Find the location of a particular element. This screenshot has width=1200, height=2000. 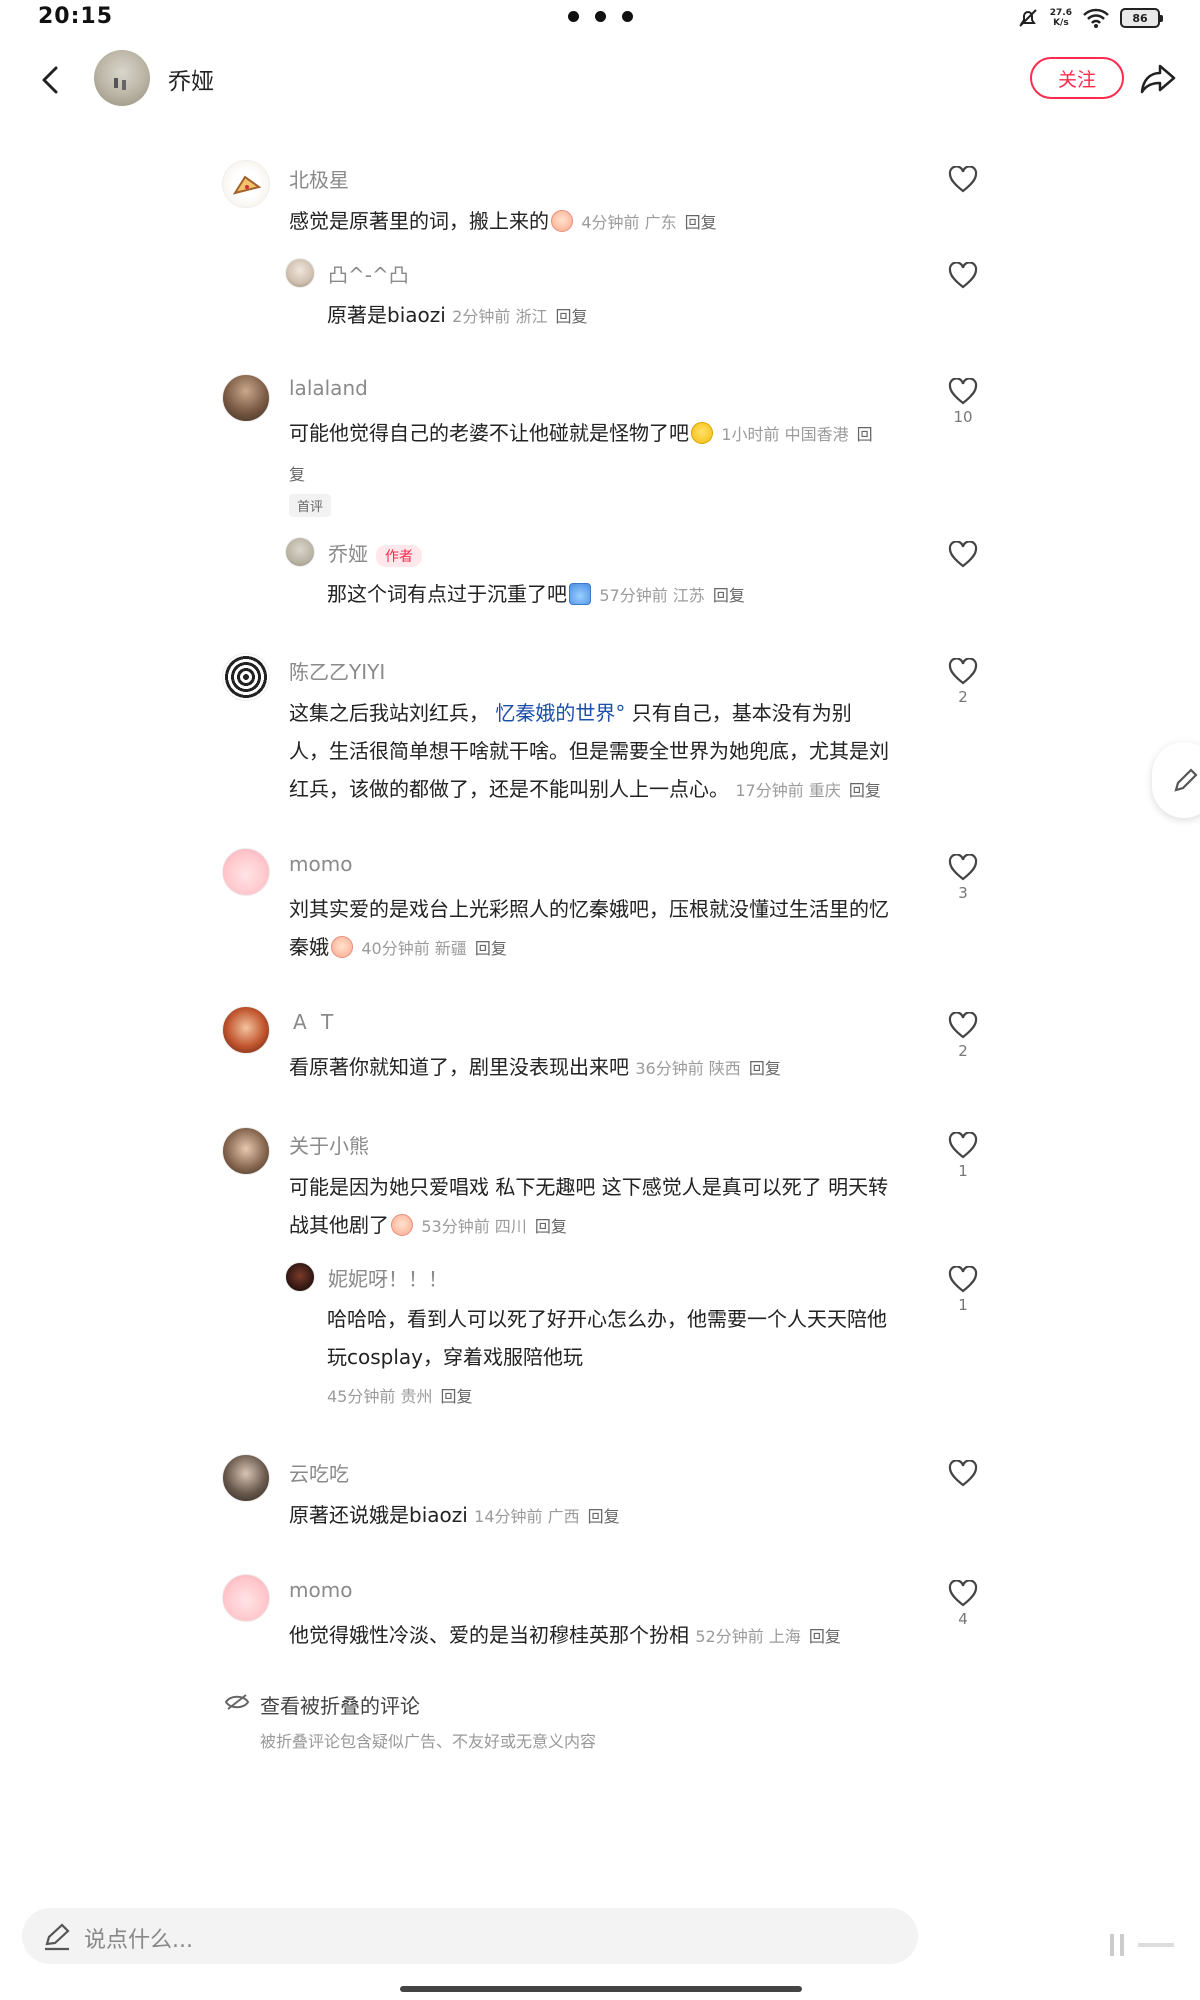

like-button: 4 is located at coordinates (963, 1604).